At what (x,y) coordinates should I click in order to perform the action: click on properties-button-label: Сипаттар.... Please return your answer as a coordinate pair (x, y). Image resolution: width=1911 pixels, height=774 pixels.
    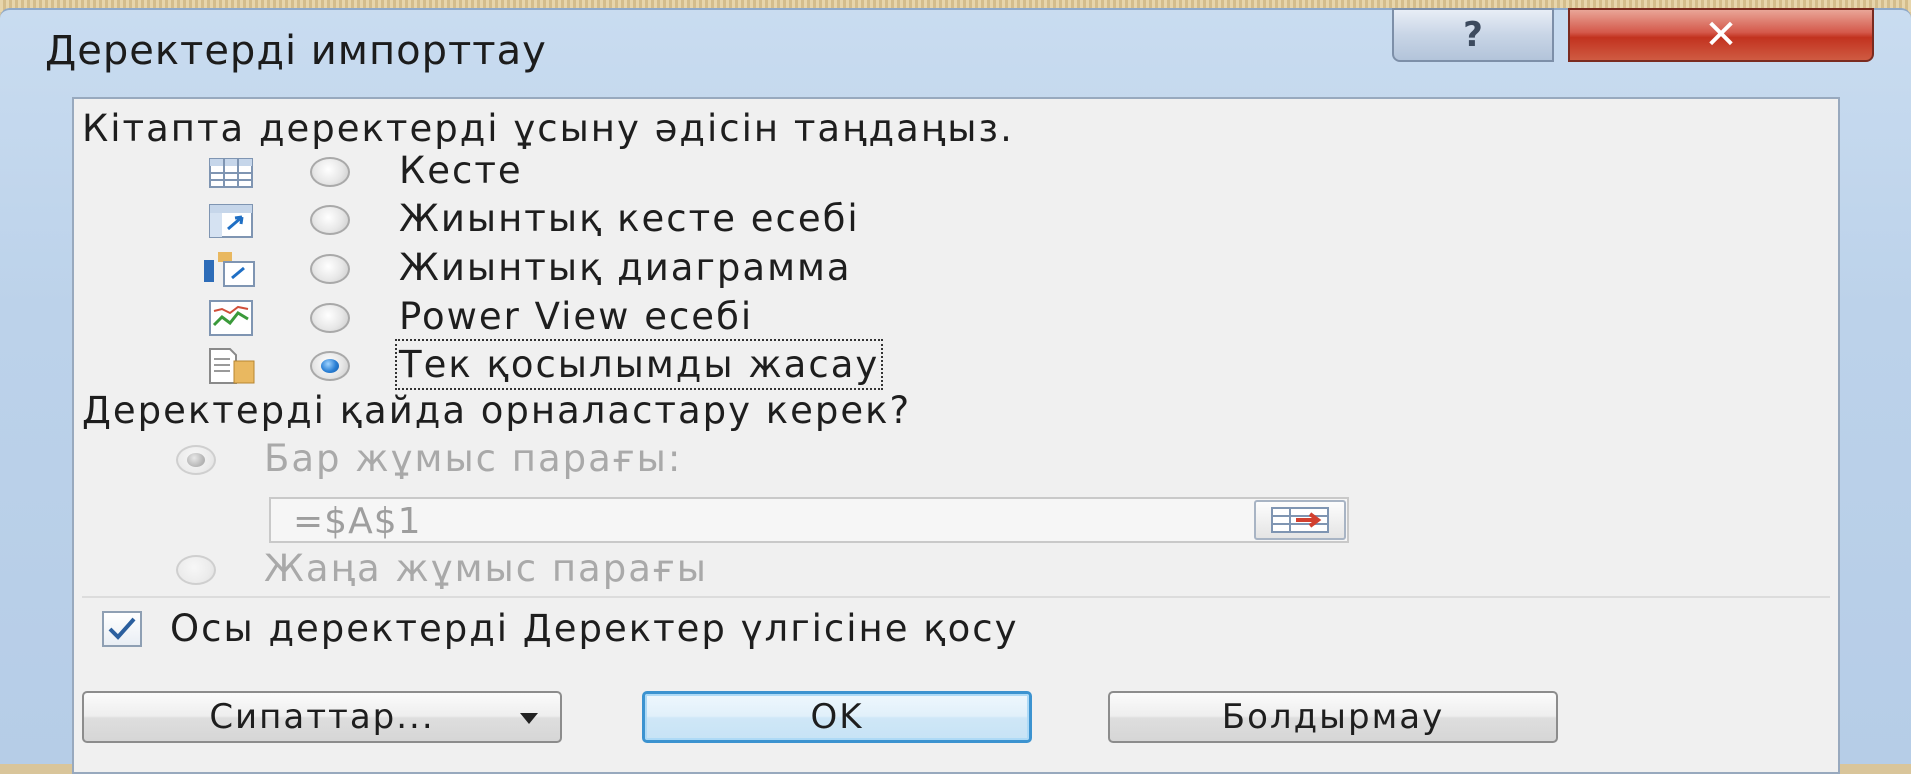
    Looking at the image, I should click on (322, 717).